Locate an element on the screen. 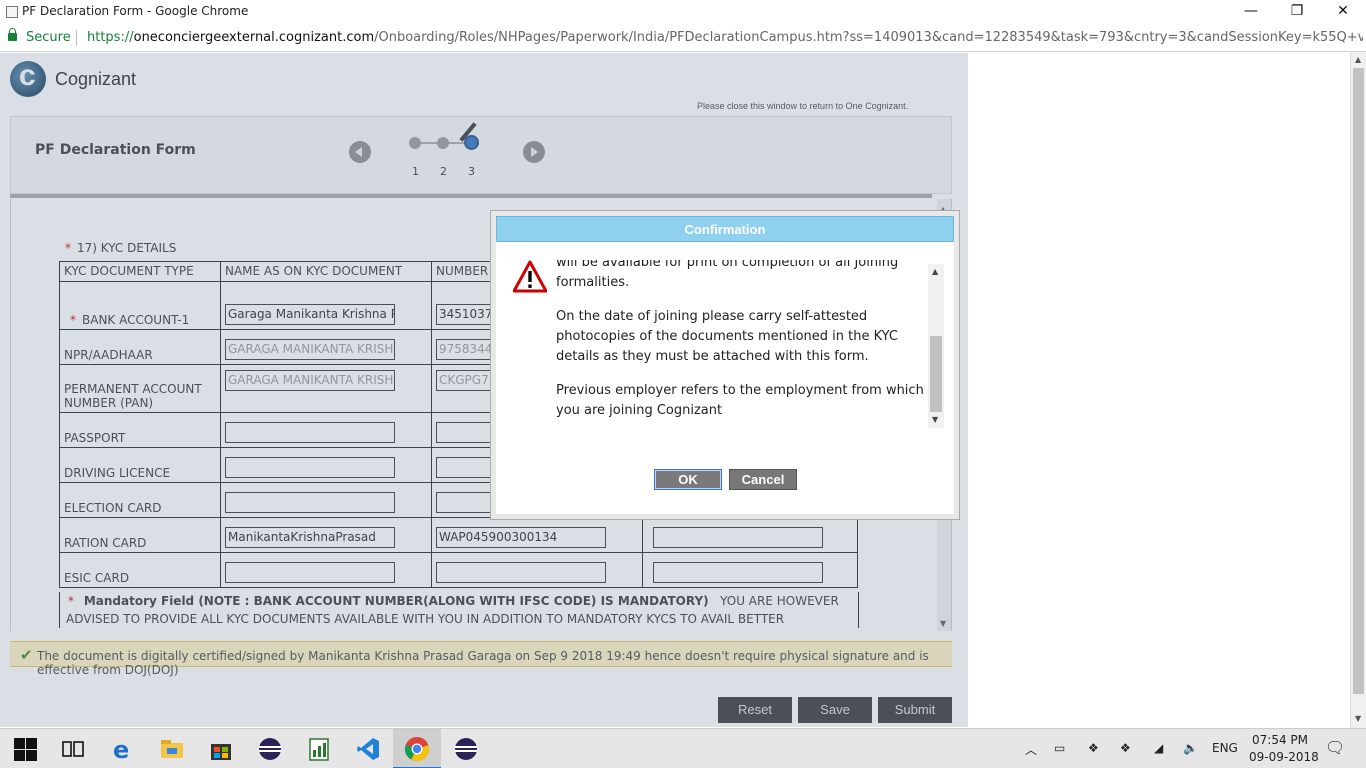 Image resolution: width=1366 pixels, height=768 pixels. next-step-button is located at coordinates (534, 152).